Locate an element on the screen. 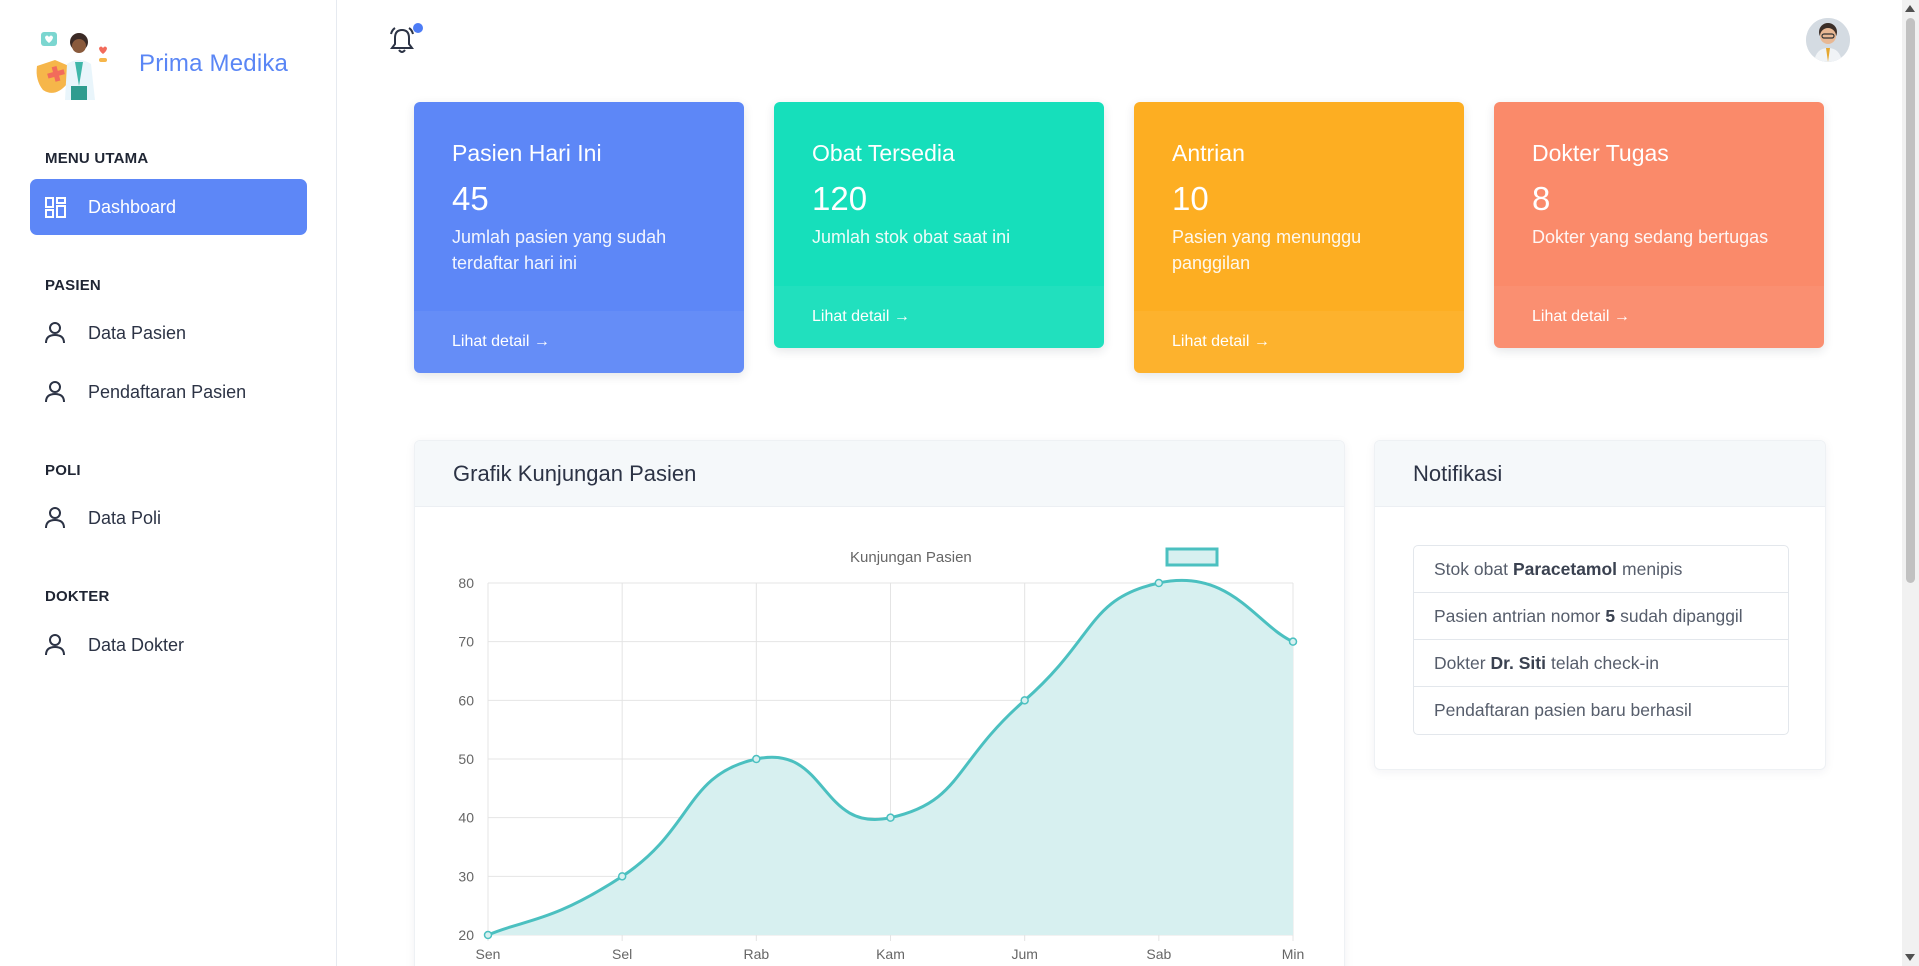 The image size is (1919, 966). x-tick-label: Sel is located at coordinates (622, 954).